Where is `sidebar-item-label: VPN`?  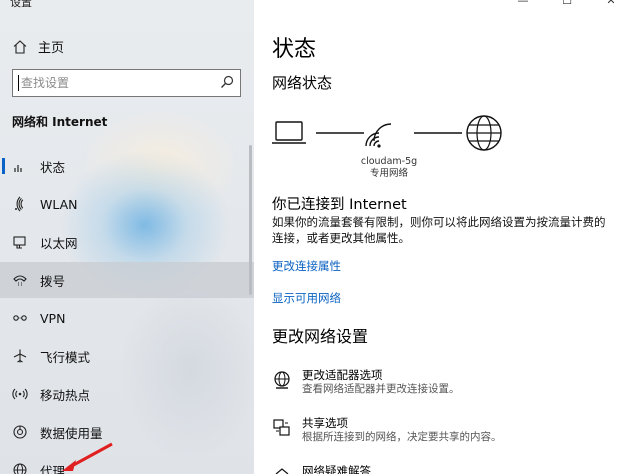 sidebar-item-label: VPN is located at coordinates (53, 318).